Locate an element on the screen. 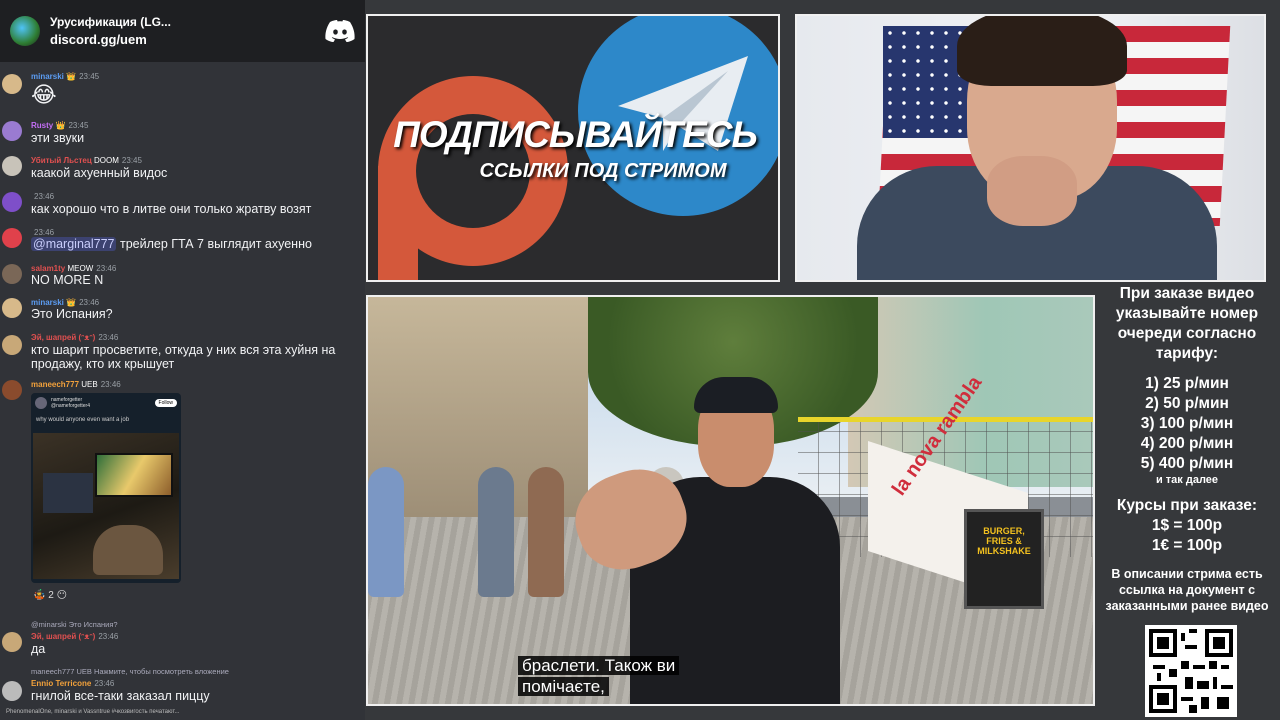 This screenshot has height=720, width=1280. message-text: трейлер ГТА 7 выглядит ахуенно is located at coordinates (215, 244).